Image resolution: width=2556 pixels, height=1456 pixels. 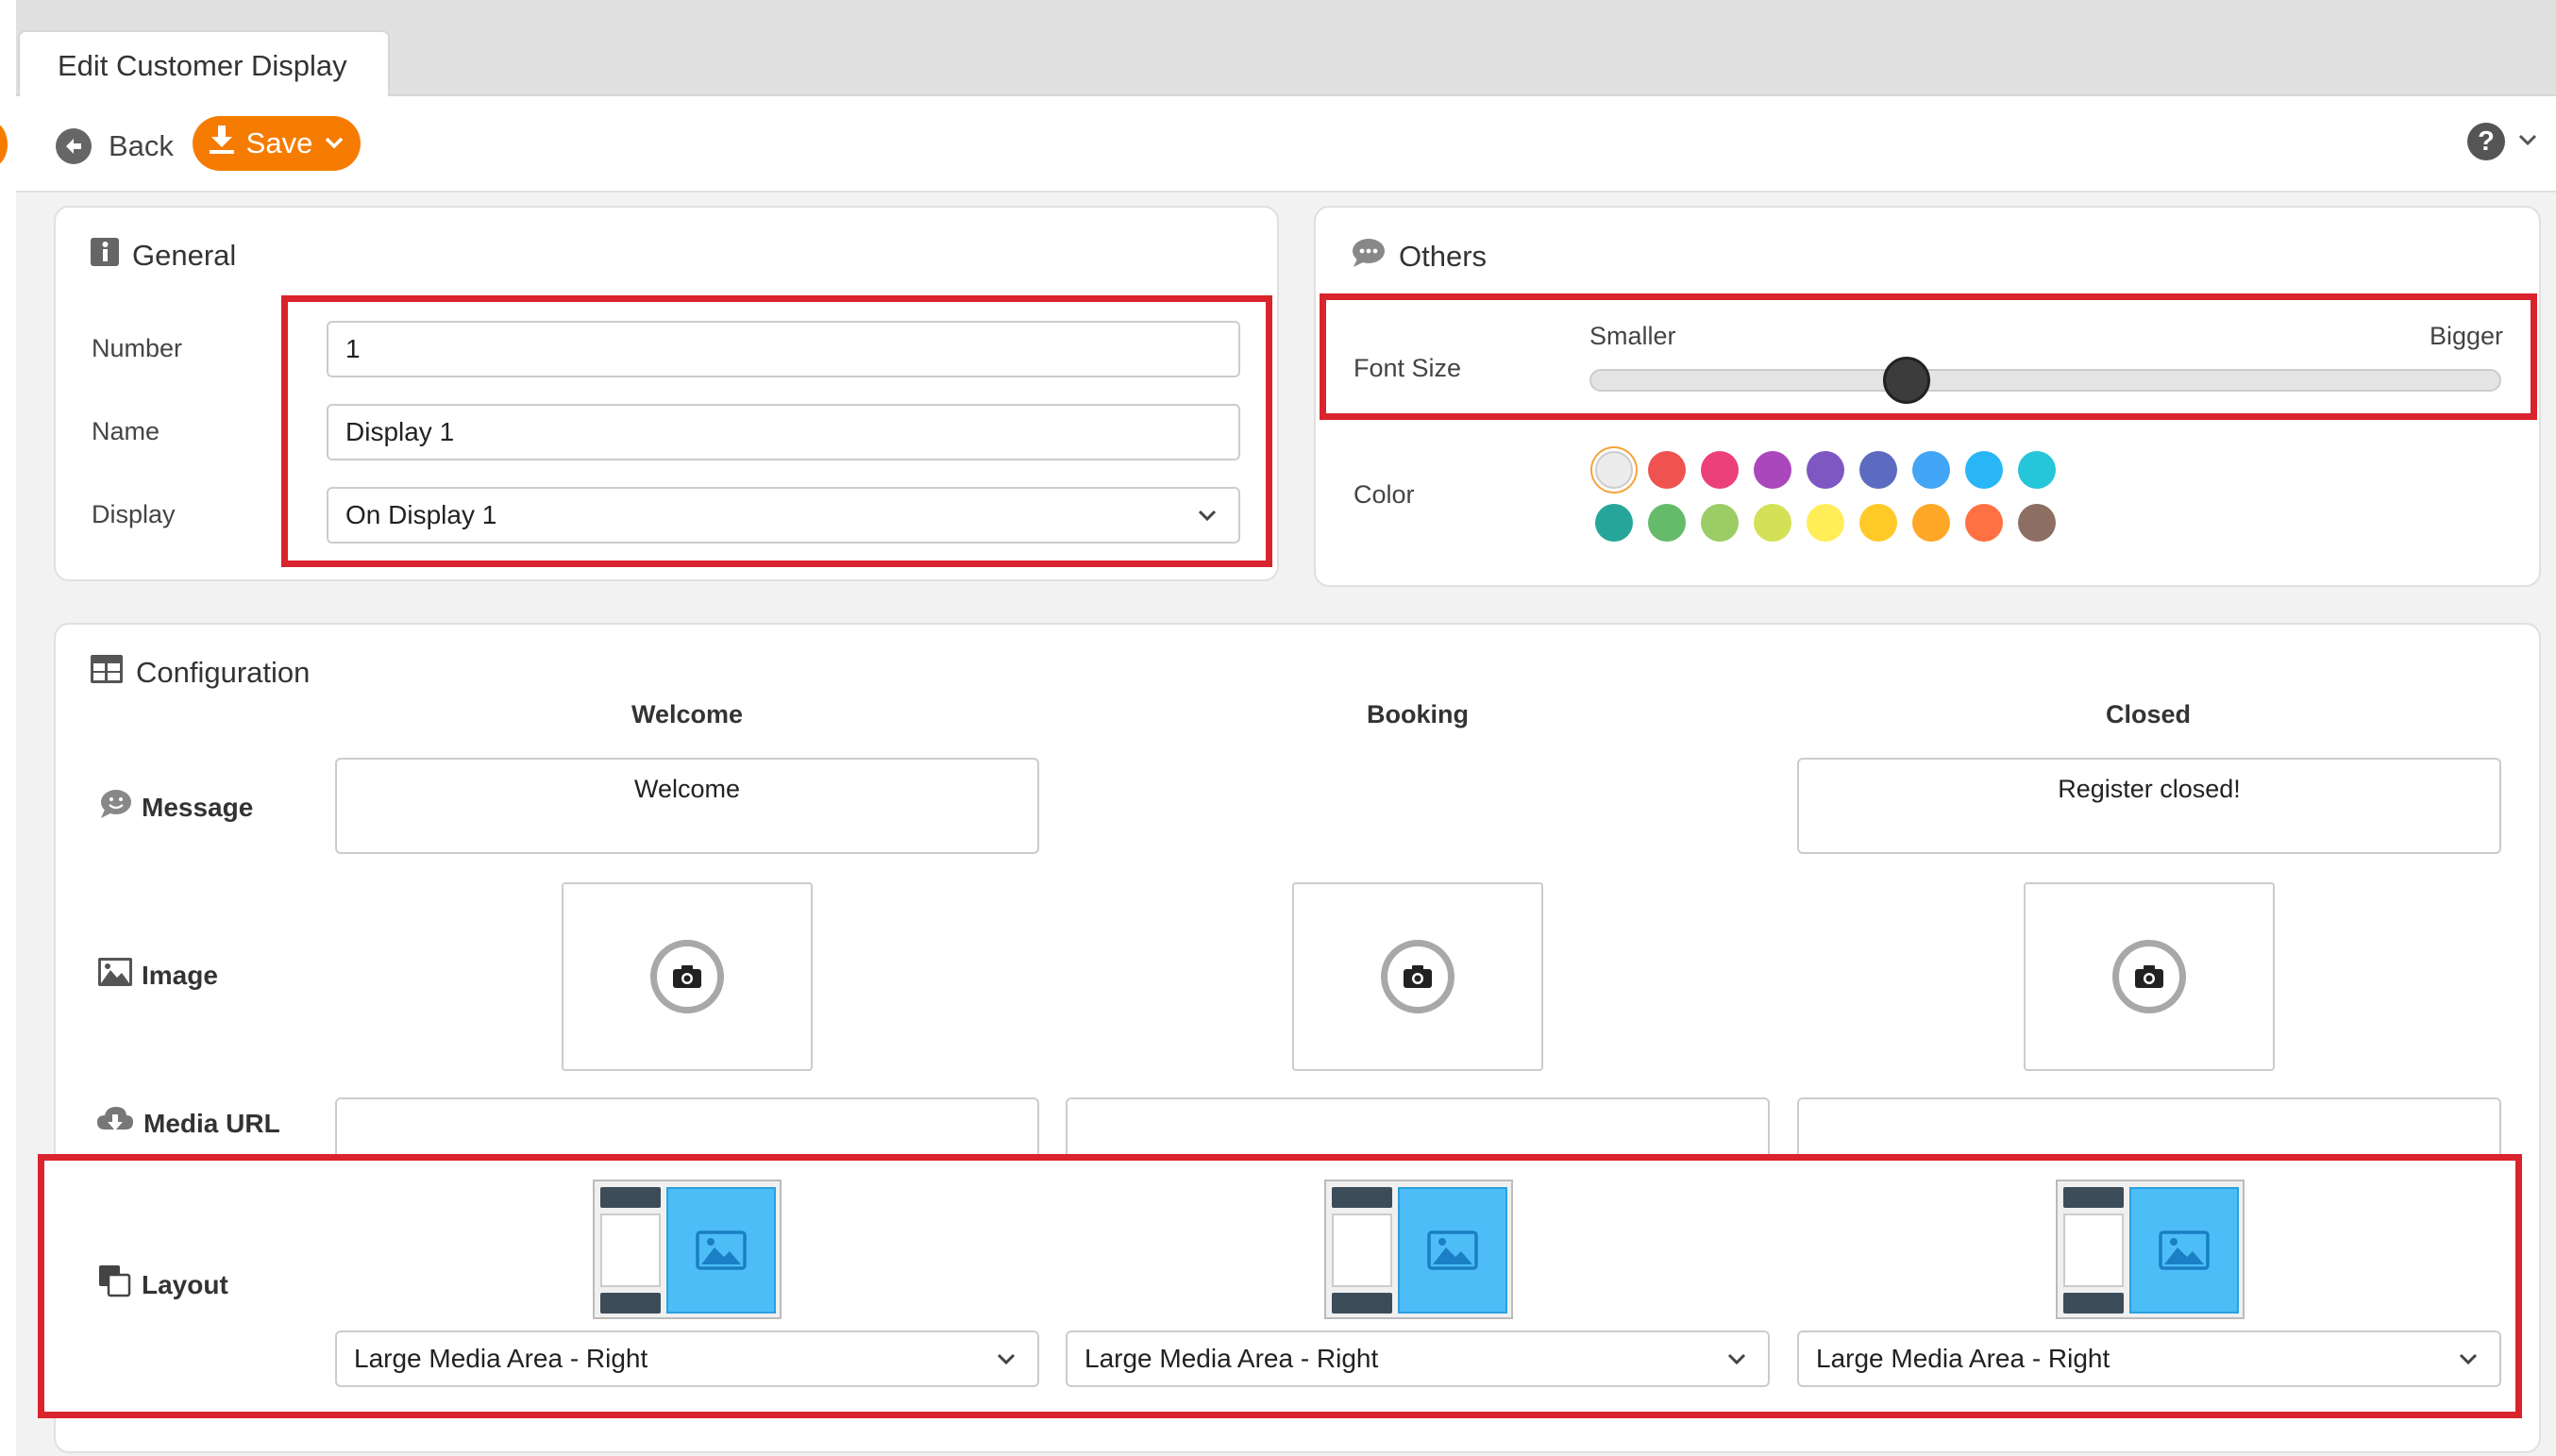 What do you see at coordinates (115, 1124) in the screenshot?
I see `cloud-download-icon` at bounding box center [115, 1124].